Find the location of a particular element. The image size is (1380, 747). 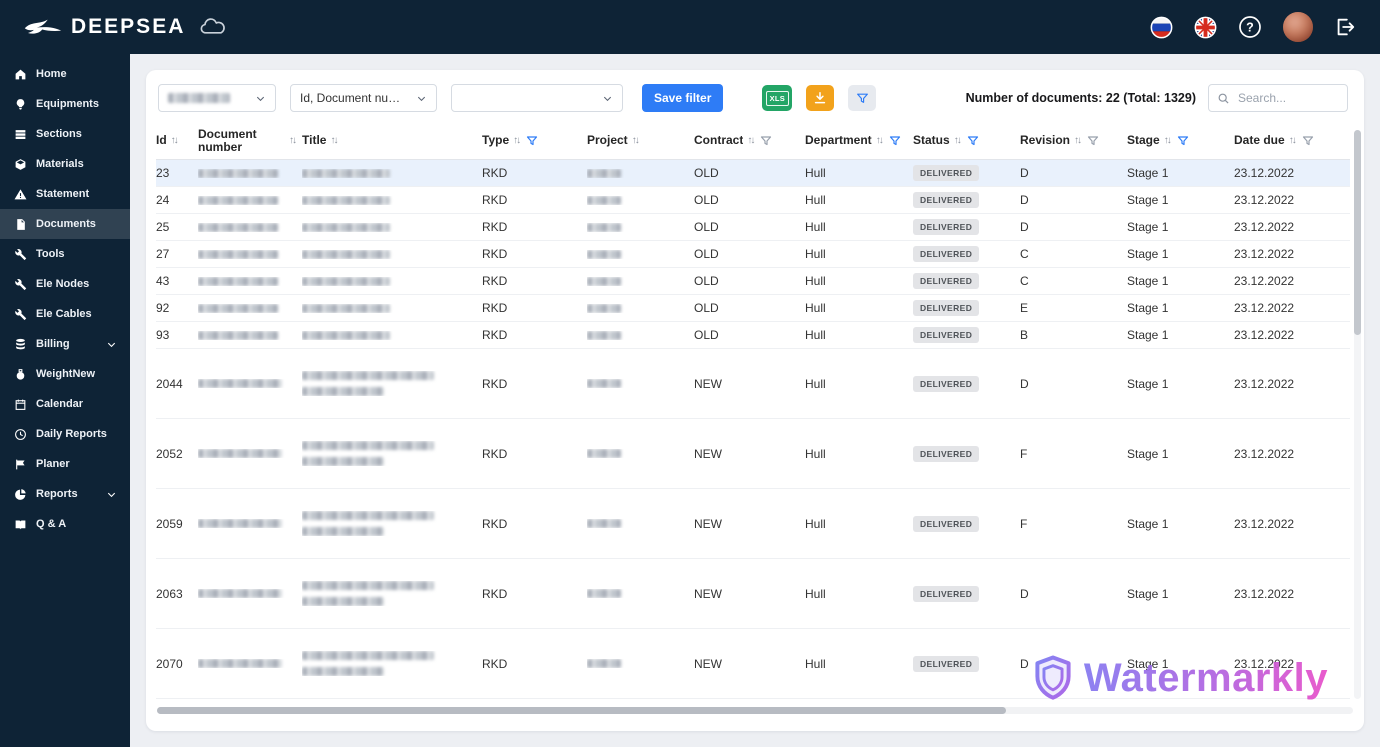

avatar-photo-blurred is located at coordinates (1298, 27).